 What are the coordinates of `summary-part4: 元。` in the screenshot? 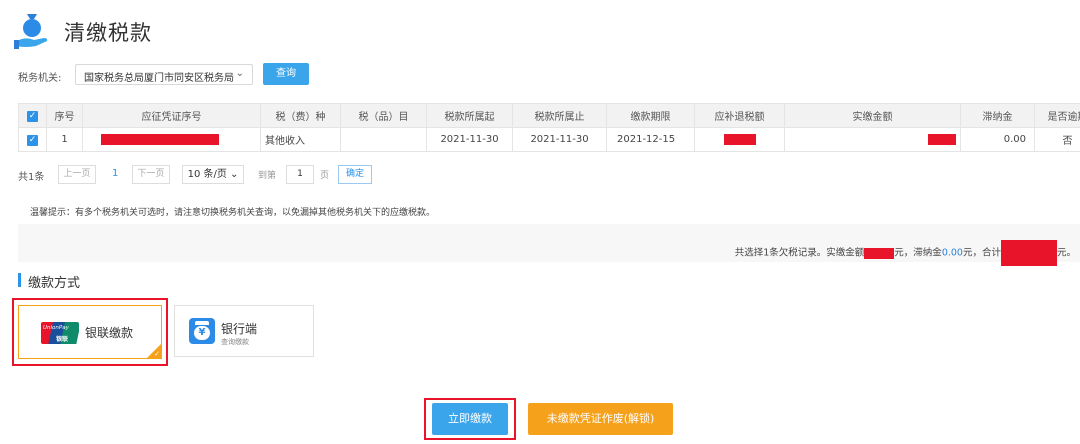 It's located at (1066, 253).